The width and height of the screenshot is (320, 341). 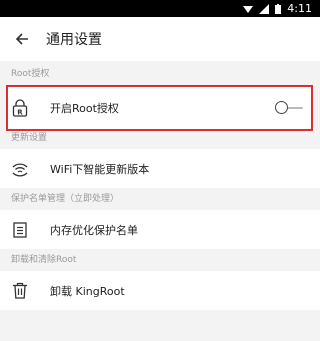 What do you see at coordinates (84, 108) in the screenshot?
I see `root-auth-label: 开启Root授权` at bounding box center [84, 108].